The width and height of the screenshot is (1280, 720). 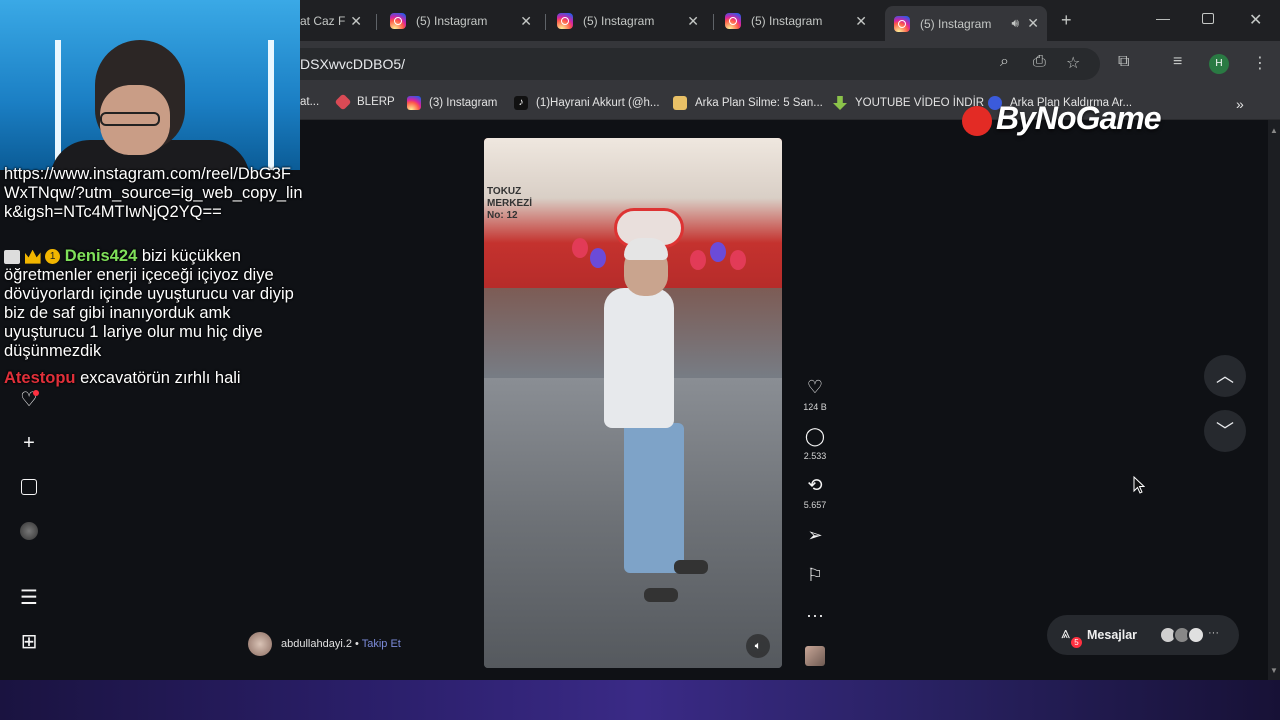 I want to click on avatar, so click(x=1196, y=635).